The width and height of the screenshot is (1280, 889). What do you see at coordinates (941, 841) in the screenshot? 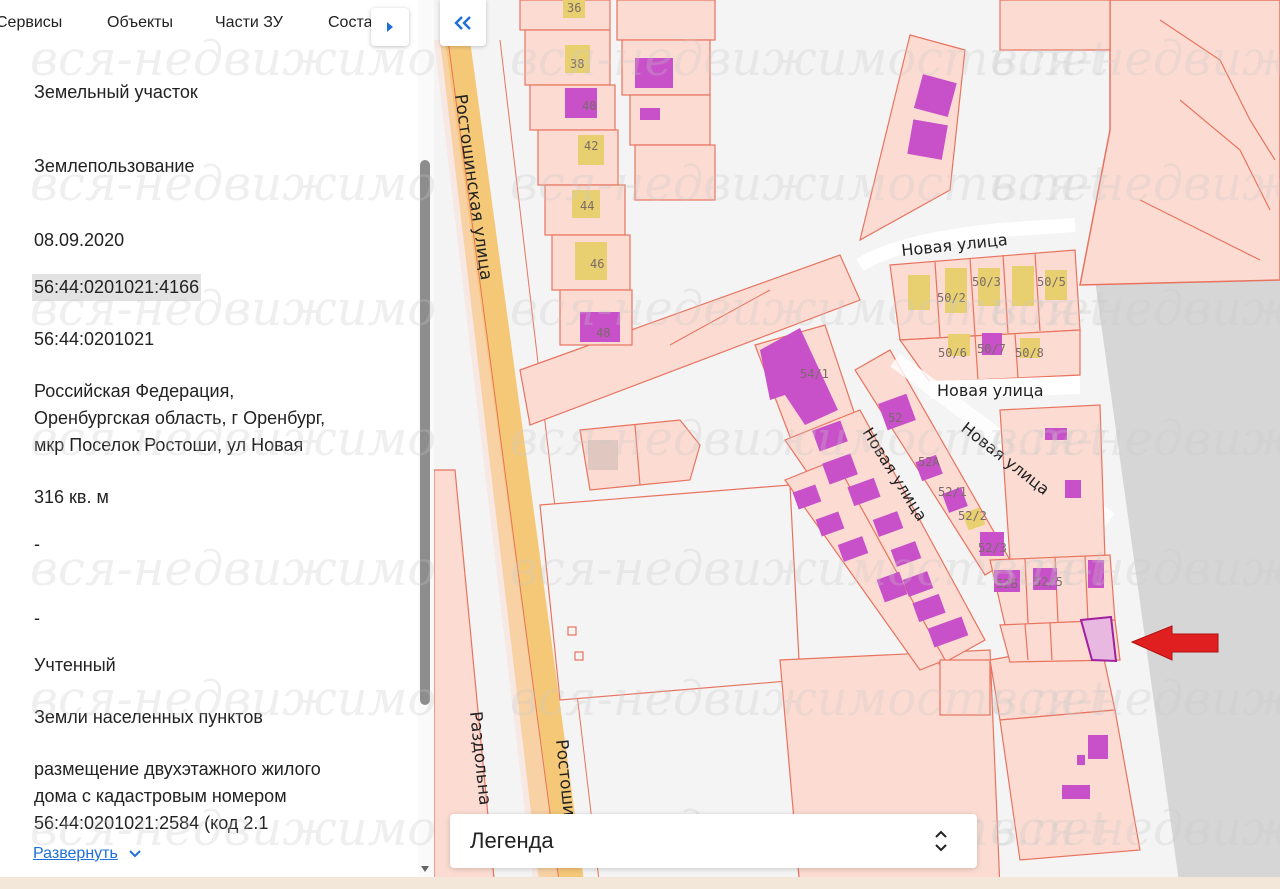
I see `up-down-arrows-icon` at bounding box center [941, 841].